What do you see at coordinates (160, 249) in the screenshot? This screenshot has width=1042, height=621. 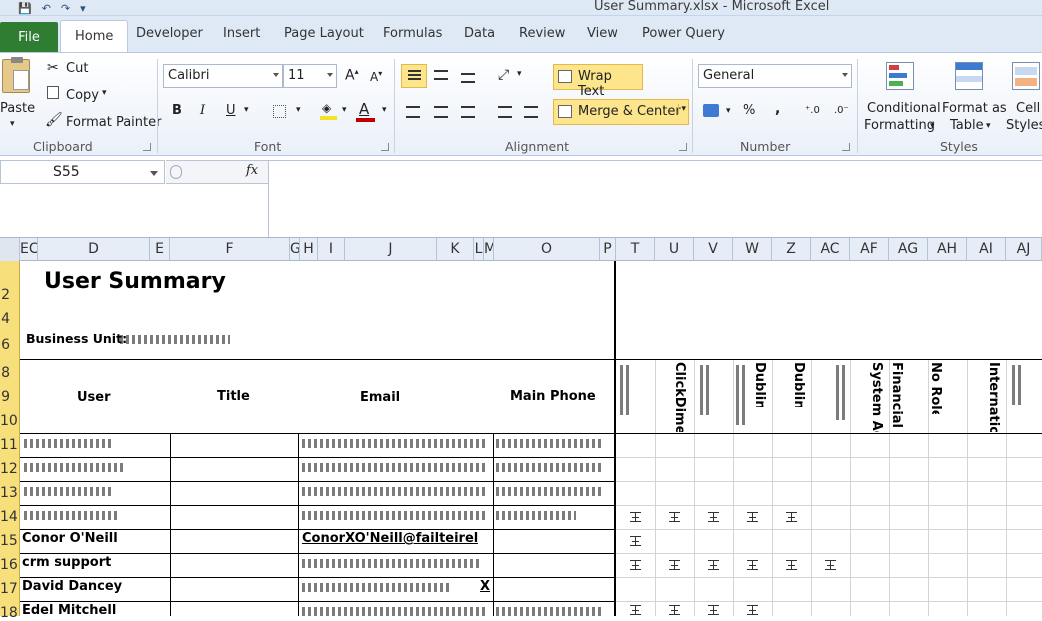 I see `column-header-e: E` at bounding box center [160, 249].